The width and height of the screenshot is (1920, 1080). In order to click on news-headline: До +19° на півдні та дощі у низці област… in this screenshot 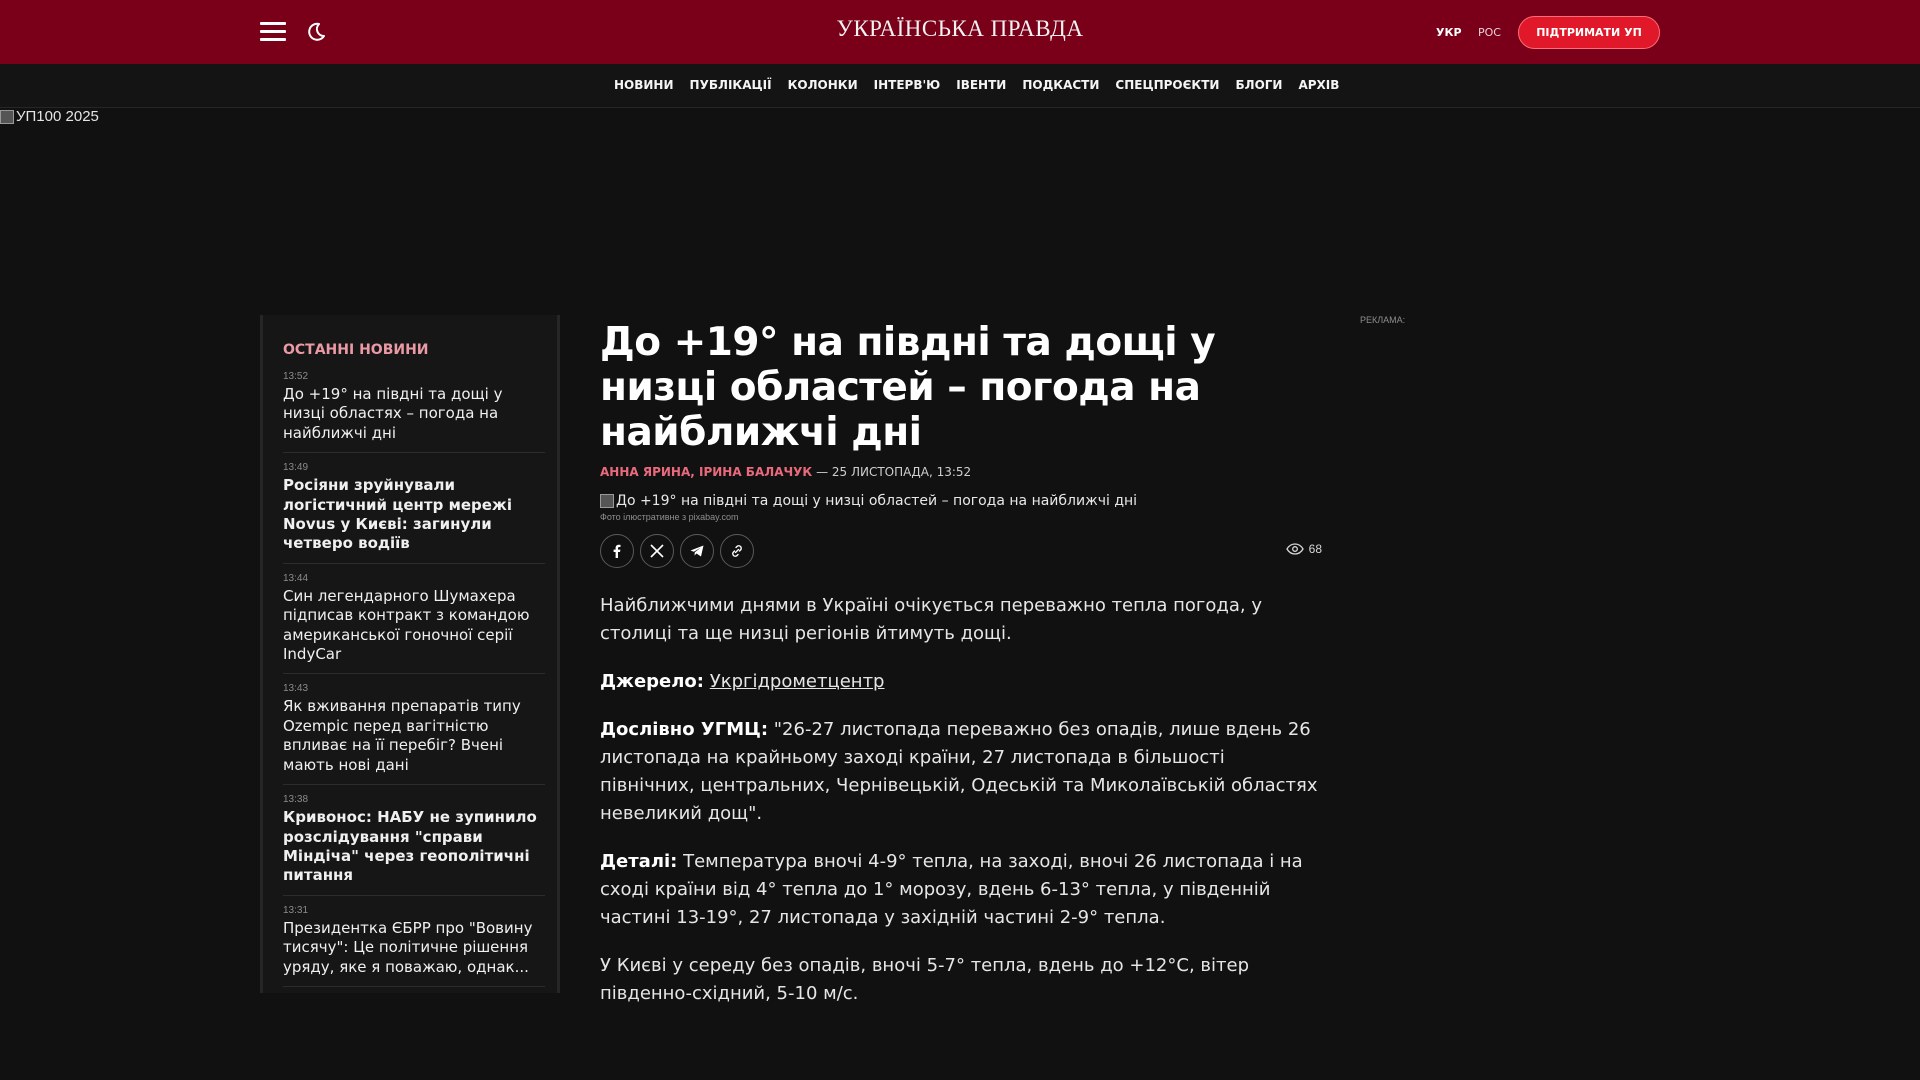, I will do `click(414, 414)`.